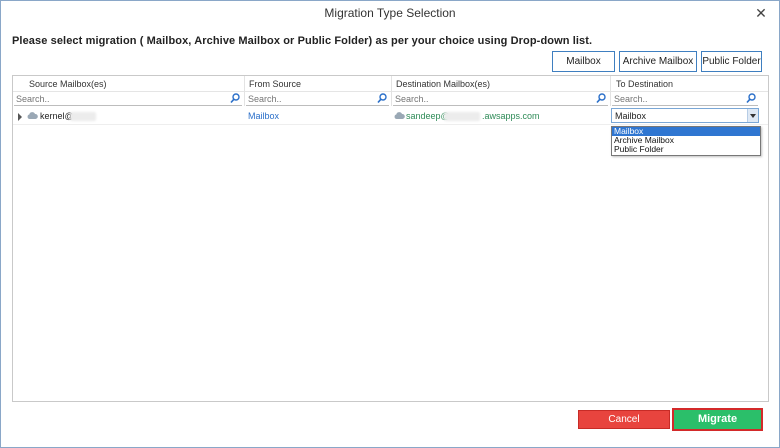 The width and height of the screenshot is (780, 448). I want to click on to-destination-dropdown-list: Mailbox Archive Mailbox Public Folder, so click(686, 141).